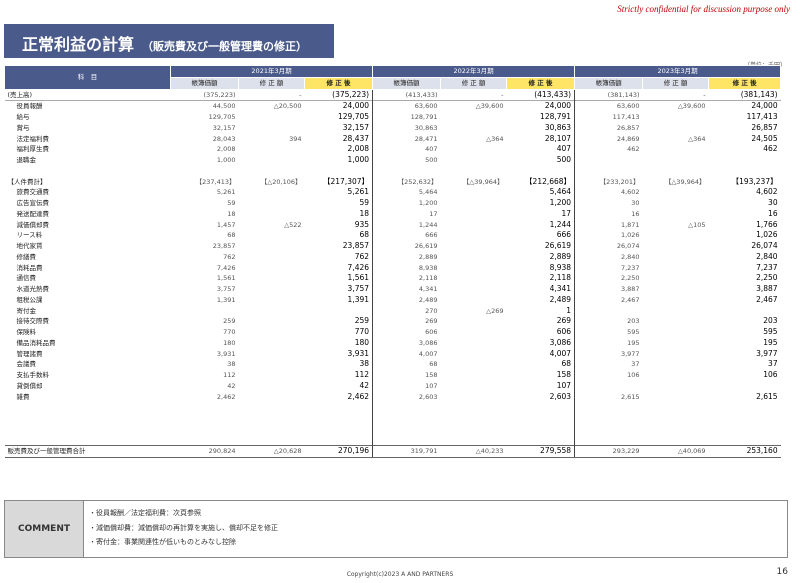 The width and height of the screenshot is (800, 583). Describe the element at coordinates (502, 94) in the screenshot. I see `adjustment-cell: -` at that location.